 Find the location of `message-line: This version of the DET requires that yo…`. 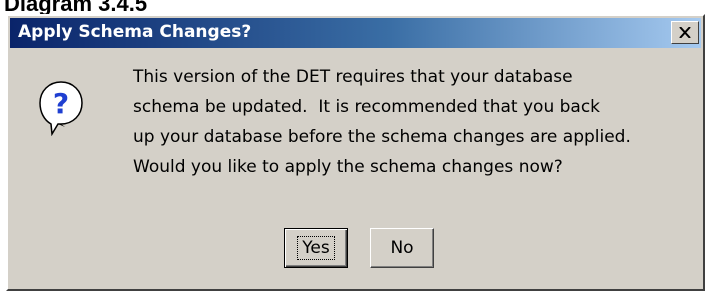

message-line: This version of the DET requires that yo… is located at coordinates (353, 77).